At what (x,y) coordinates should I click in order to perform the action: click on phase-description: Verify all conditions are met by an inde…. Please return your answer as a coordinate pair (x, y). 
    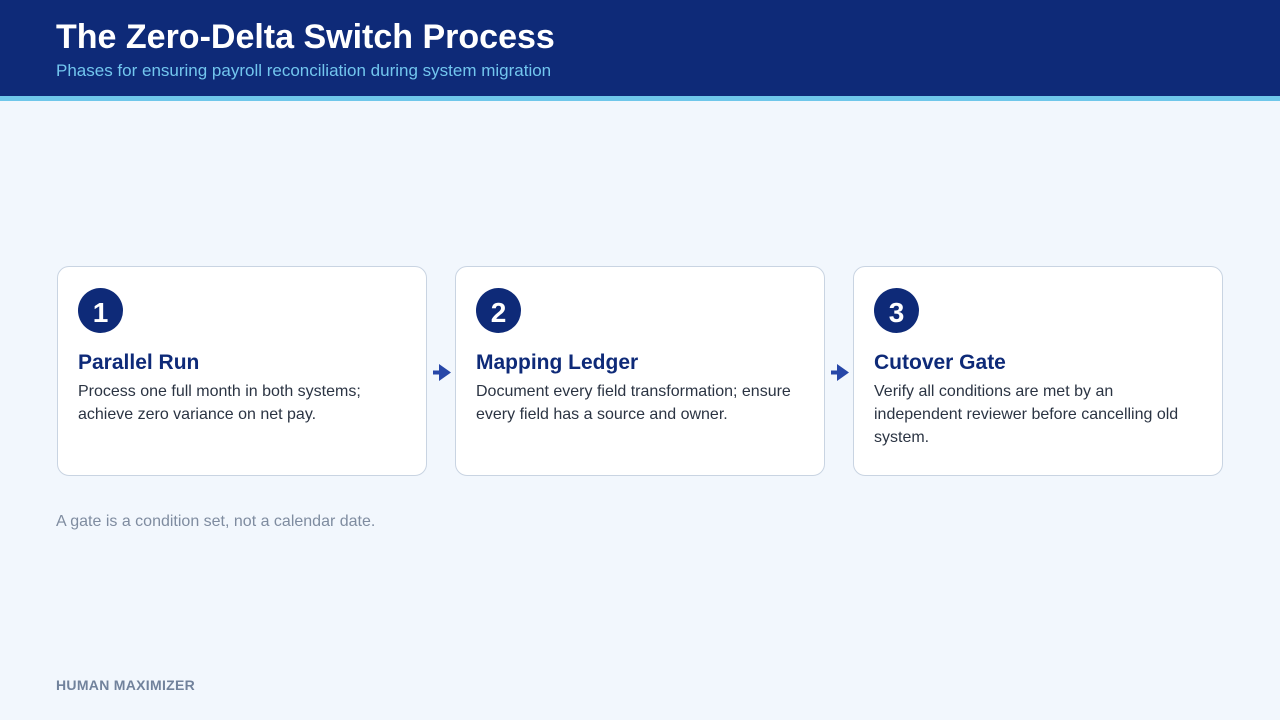
    Looking at the image, I should click on (1026, 414).